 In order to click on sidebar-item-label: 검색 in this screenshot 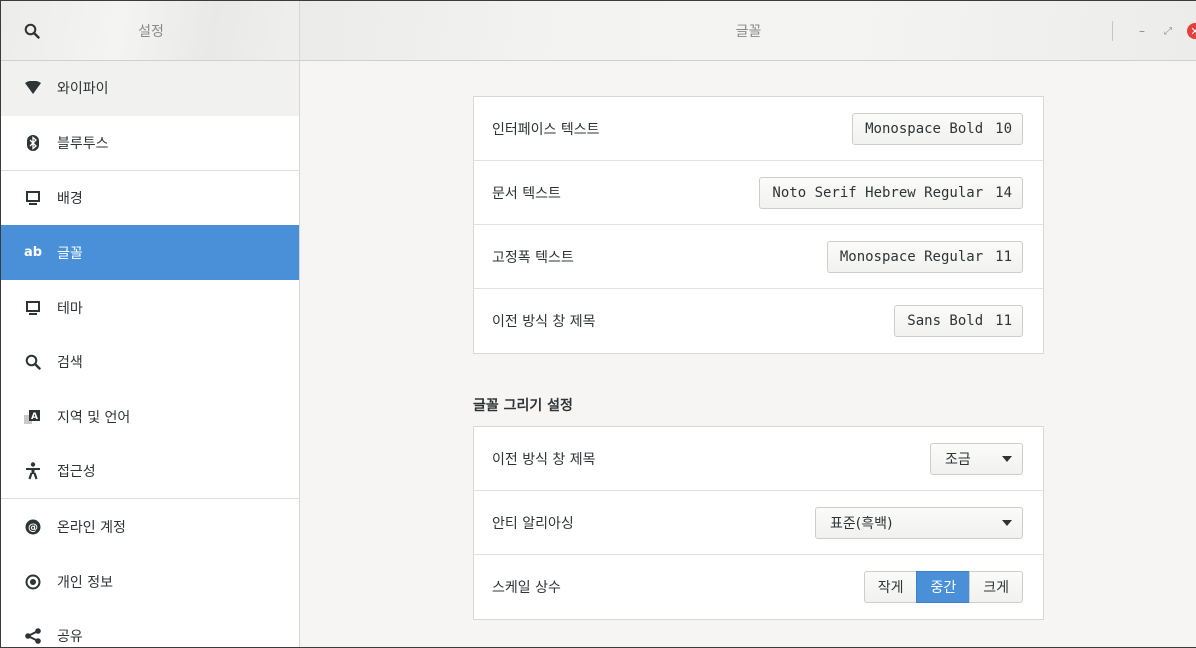, I will do `click(70, 363)`.